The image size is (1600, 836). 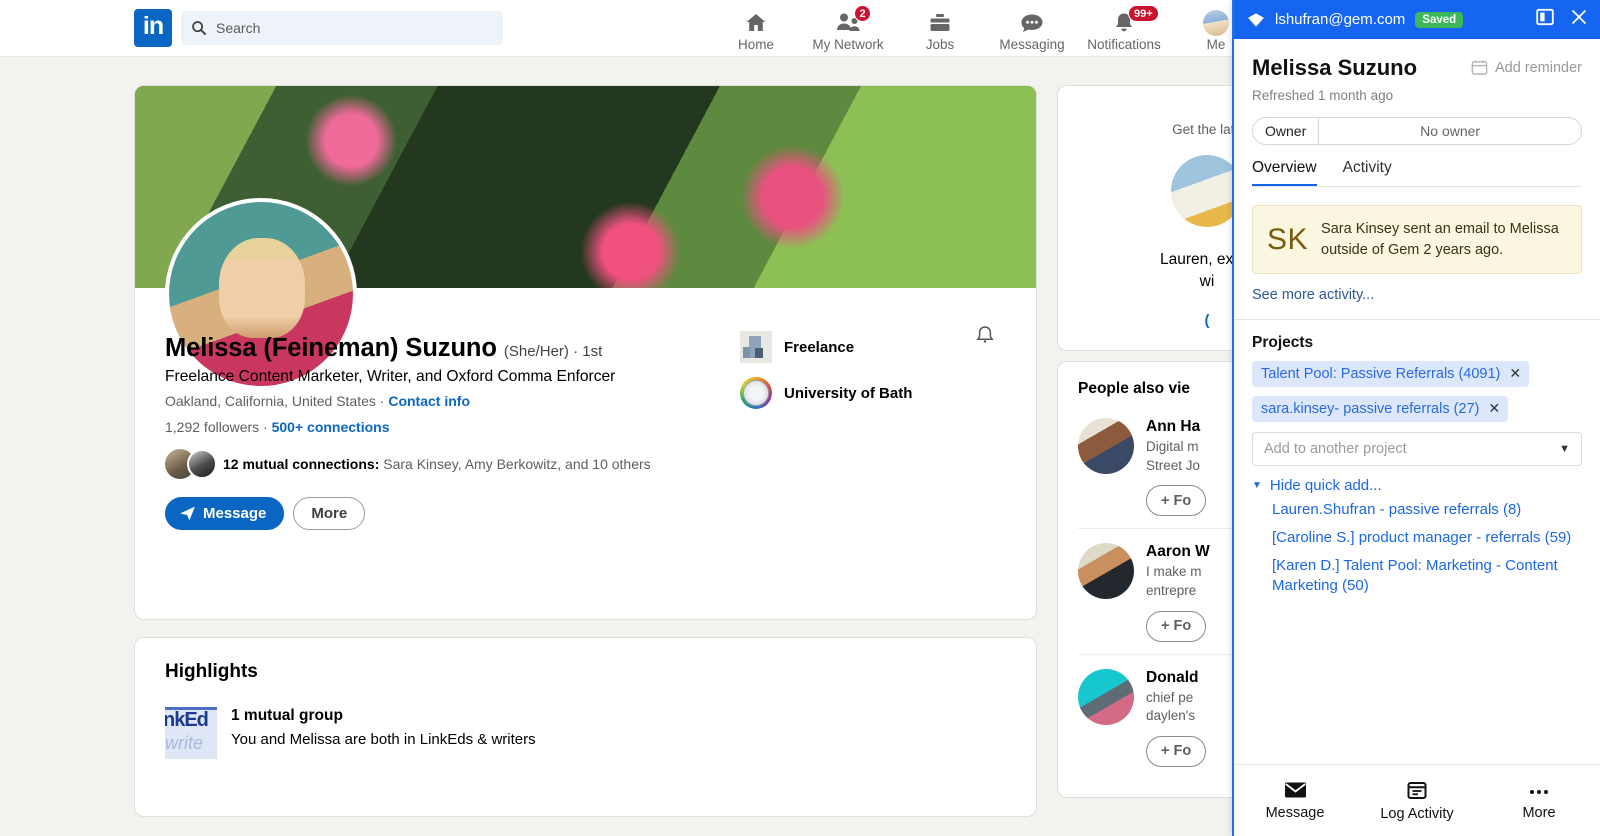 What do you see at coordinates (1335, 67) in the screenshot?
I see `candidate-name: Melissa Suzuno` at bounding box center [1335, 67].